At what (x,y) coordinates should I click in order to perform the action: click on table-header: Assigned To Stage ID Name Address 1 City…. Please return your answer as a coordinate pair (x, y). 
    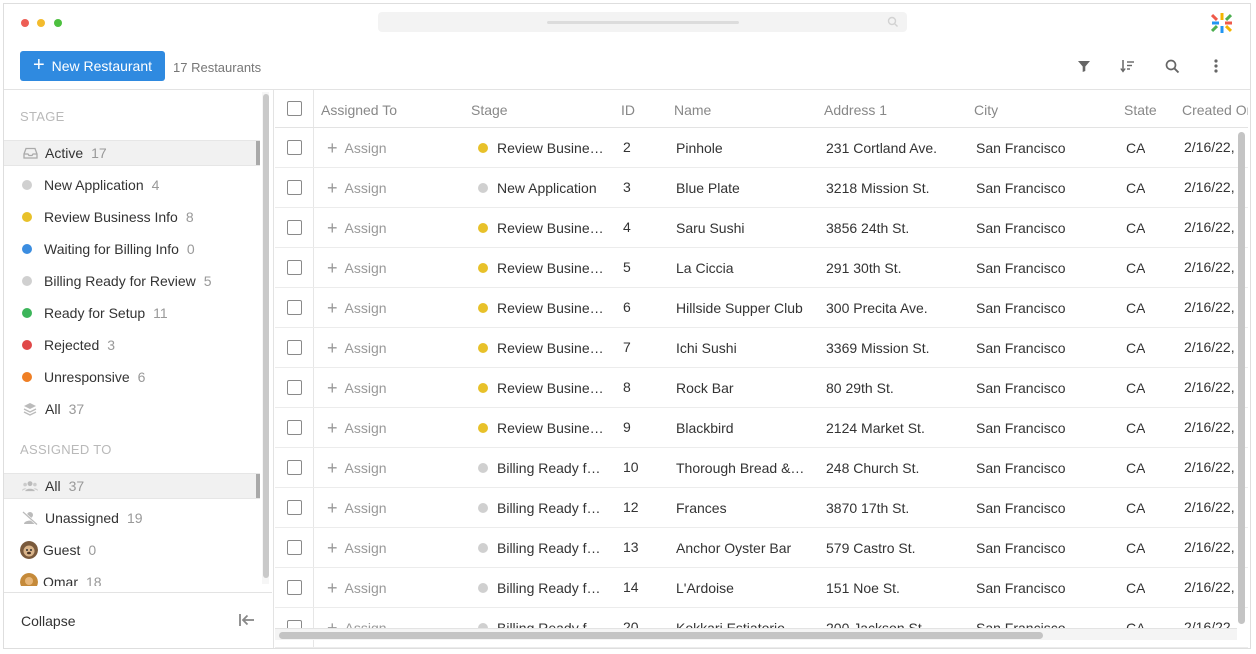
    Looking at the image, I should click on (761, 109).